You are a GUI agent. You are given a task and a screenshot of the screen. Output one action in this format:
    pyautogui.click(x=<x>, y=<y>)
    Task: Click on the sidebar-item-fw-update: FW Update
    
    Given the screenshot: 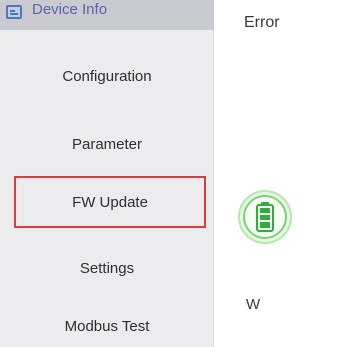 What is the action you would take?
    pyautogui.click(x=110, y=202)
    